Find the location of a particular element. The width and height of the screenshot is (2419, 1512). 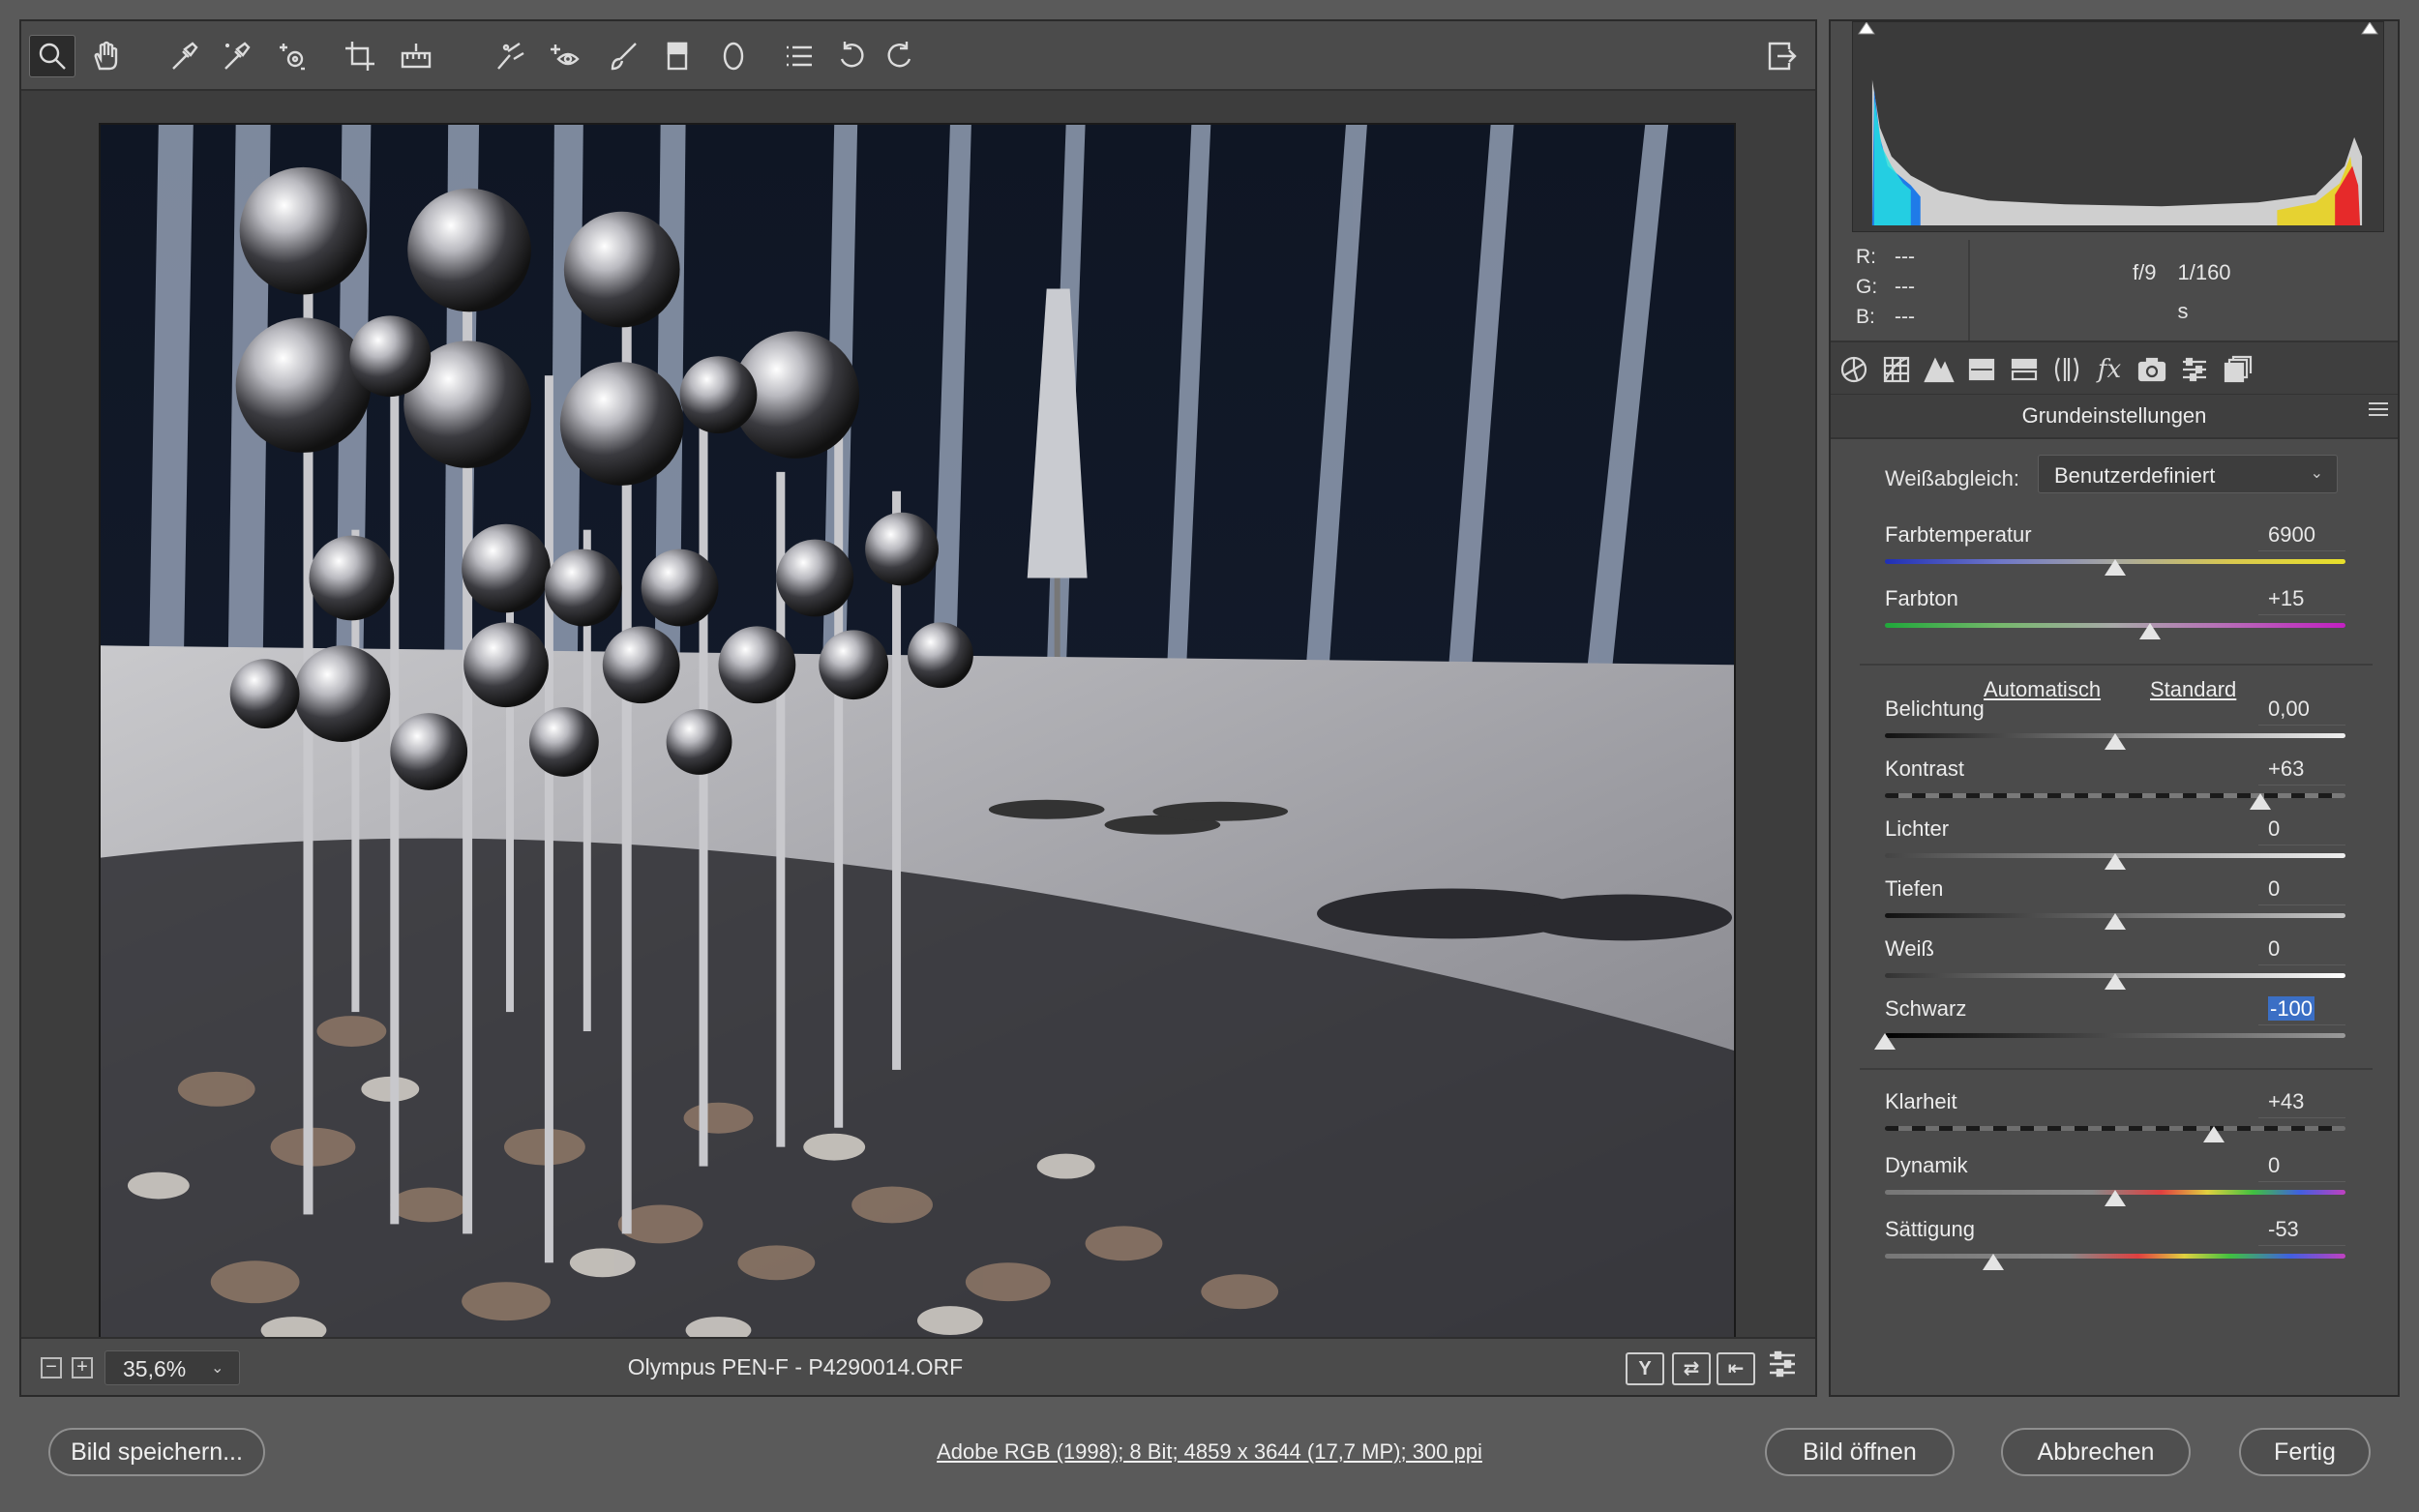

slider-saturation: Sättigung -53 is located at coordinates (2115, 1245).